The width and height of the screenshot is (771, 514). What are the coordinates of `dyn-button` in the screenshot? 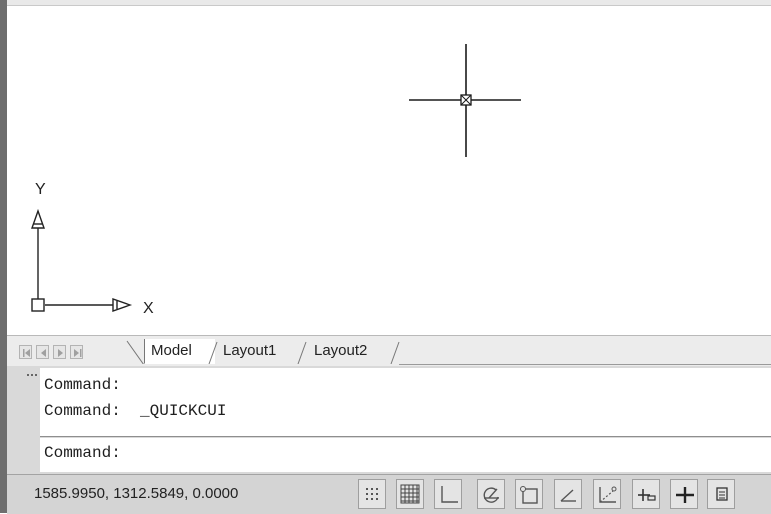 It's located at (646, 494).